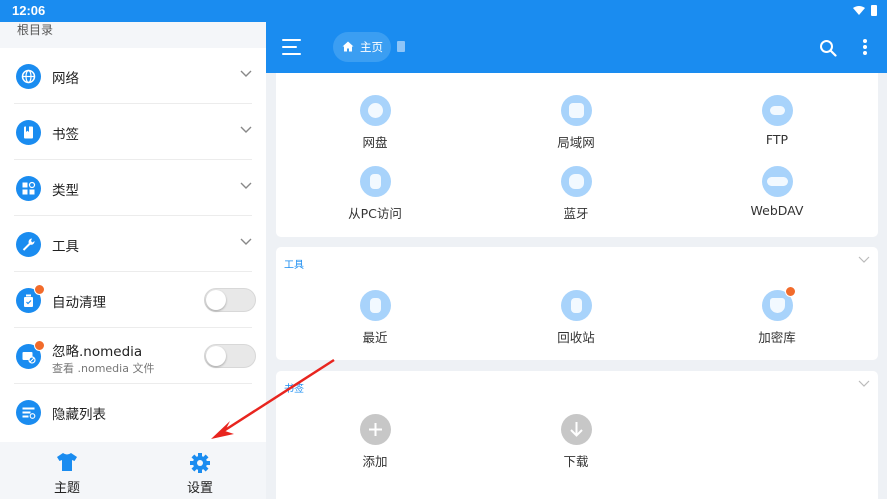  Describe the element at coordinates (28, 412) in the screenshot. I see `hidden-list-icon` at that location.